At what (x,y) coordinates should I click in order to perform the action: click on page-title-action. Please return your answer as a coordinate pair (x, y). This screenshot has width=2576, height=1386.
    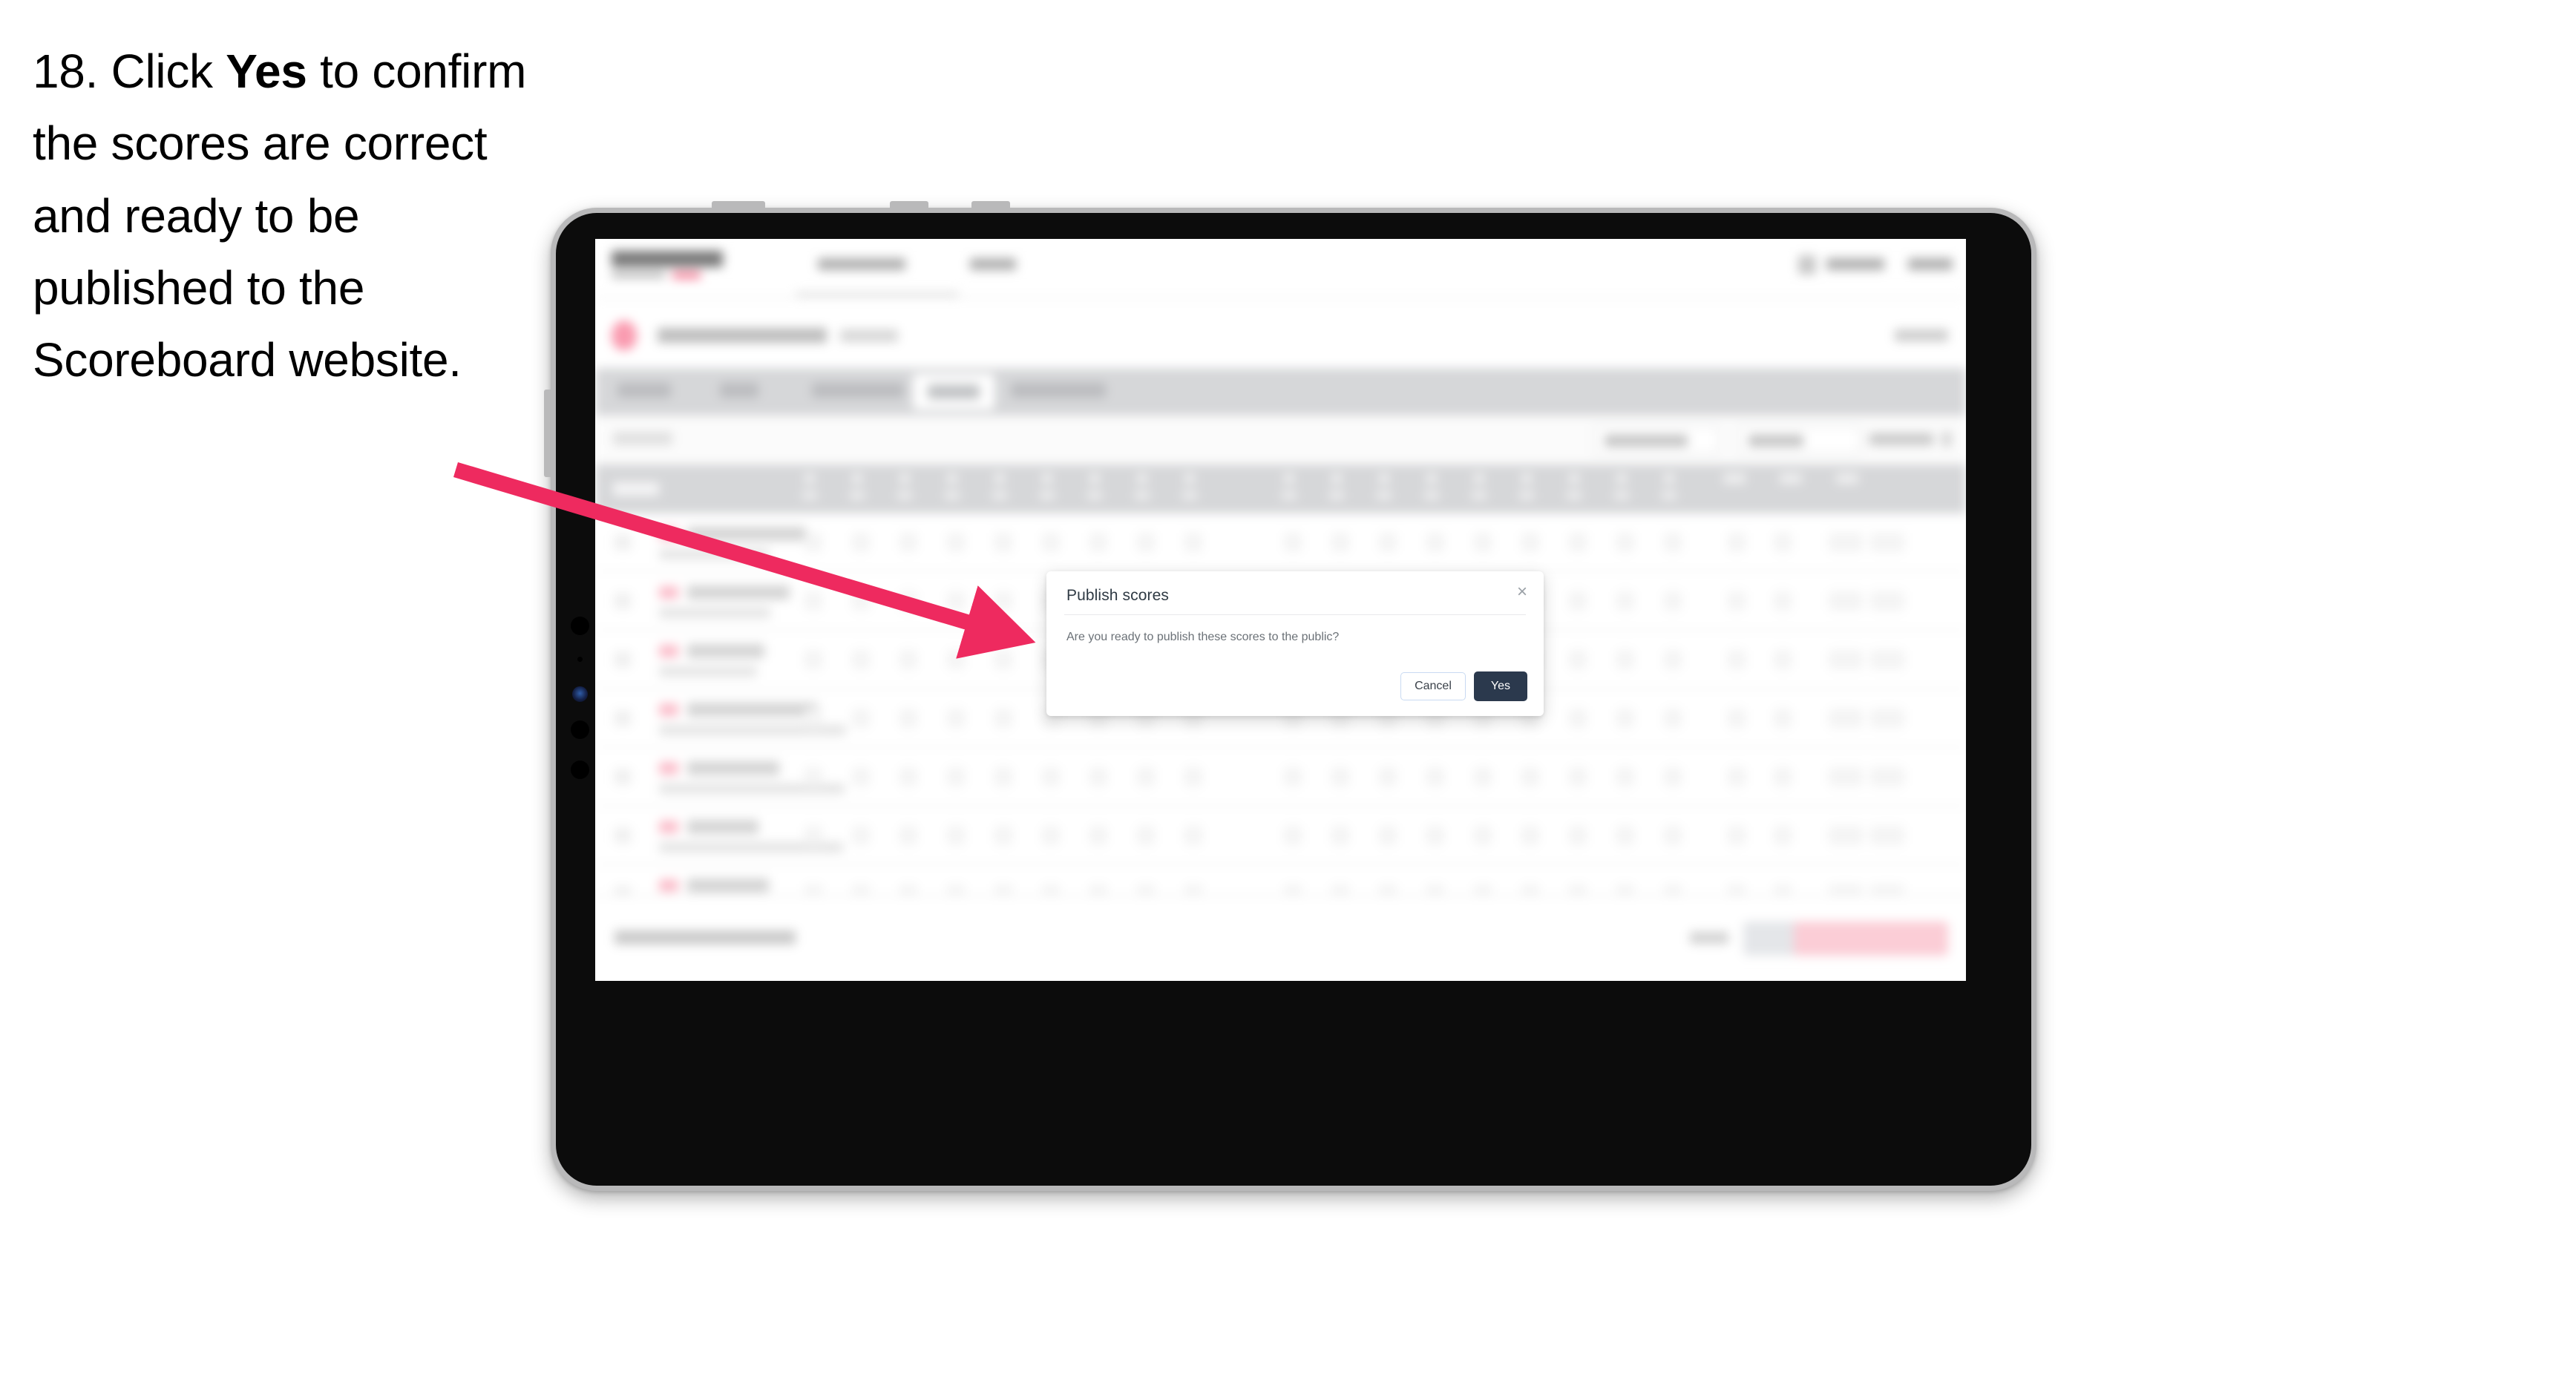
    Looking at the image, I should click on (1922, 335).